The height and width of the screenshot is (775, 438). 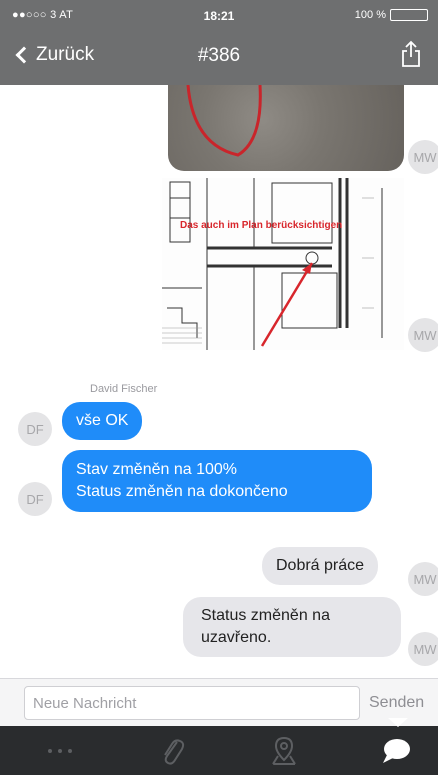 I want to click on message-bubble: vše OK, so click(x=102, y=421).